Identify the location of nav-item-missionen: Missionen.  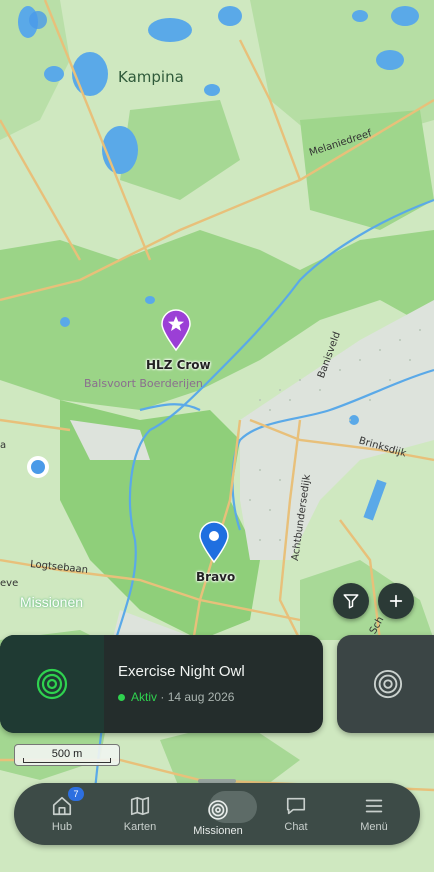
(218, 818).